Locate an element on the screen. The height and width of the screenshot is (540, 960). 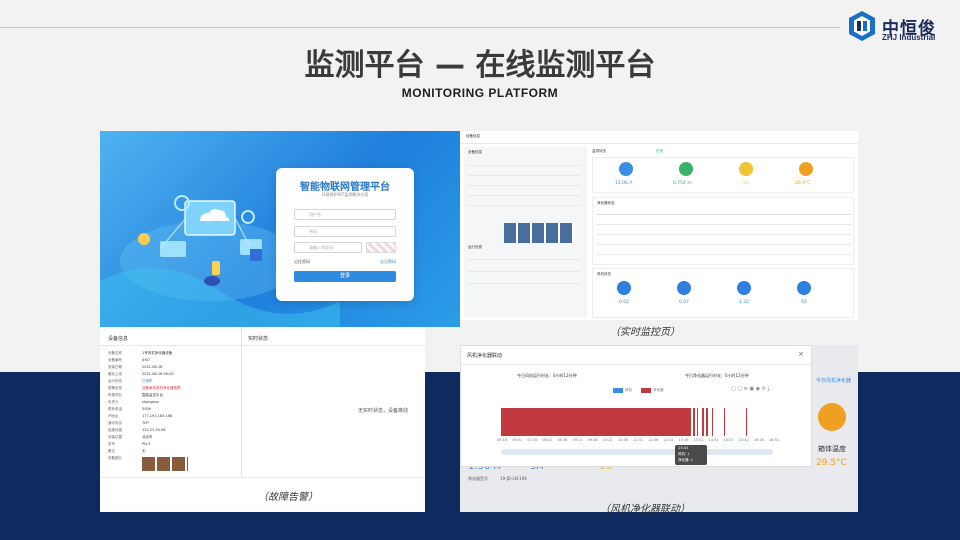
divider is located at coordinates (241, 402).